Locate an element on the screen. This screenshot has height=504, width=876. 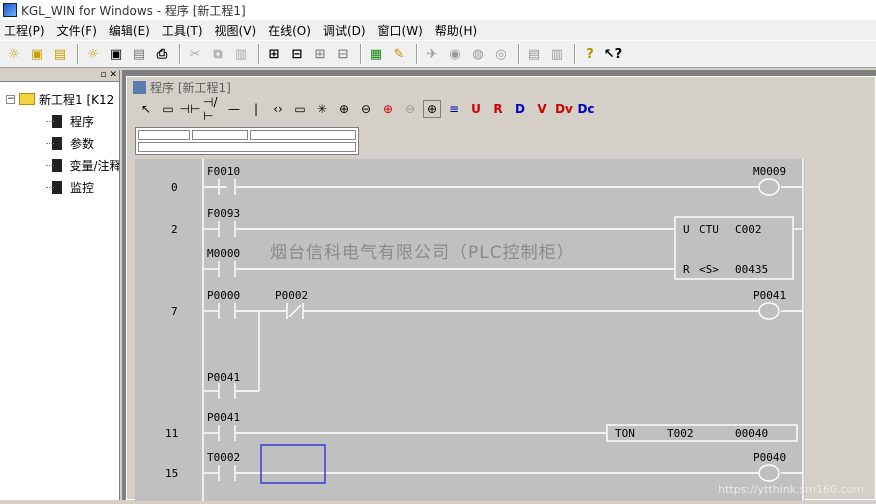
stop-icon: ◉ is located at coordinates (455, 54).